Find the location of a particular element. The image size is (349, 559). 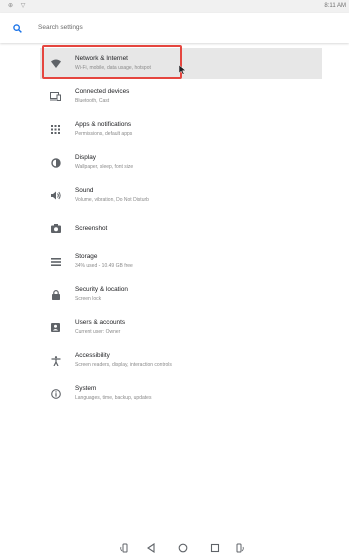

settings-item-subtitle: Current user: Owner is located at coordinates (98, 332).